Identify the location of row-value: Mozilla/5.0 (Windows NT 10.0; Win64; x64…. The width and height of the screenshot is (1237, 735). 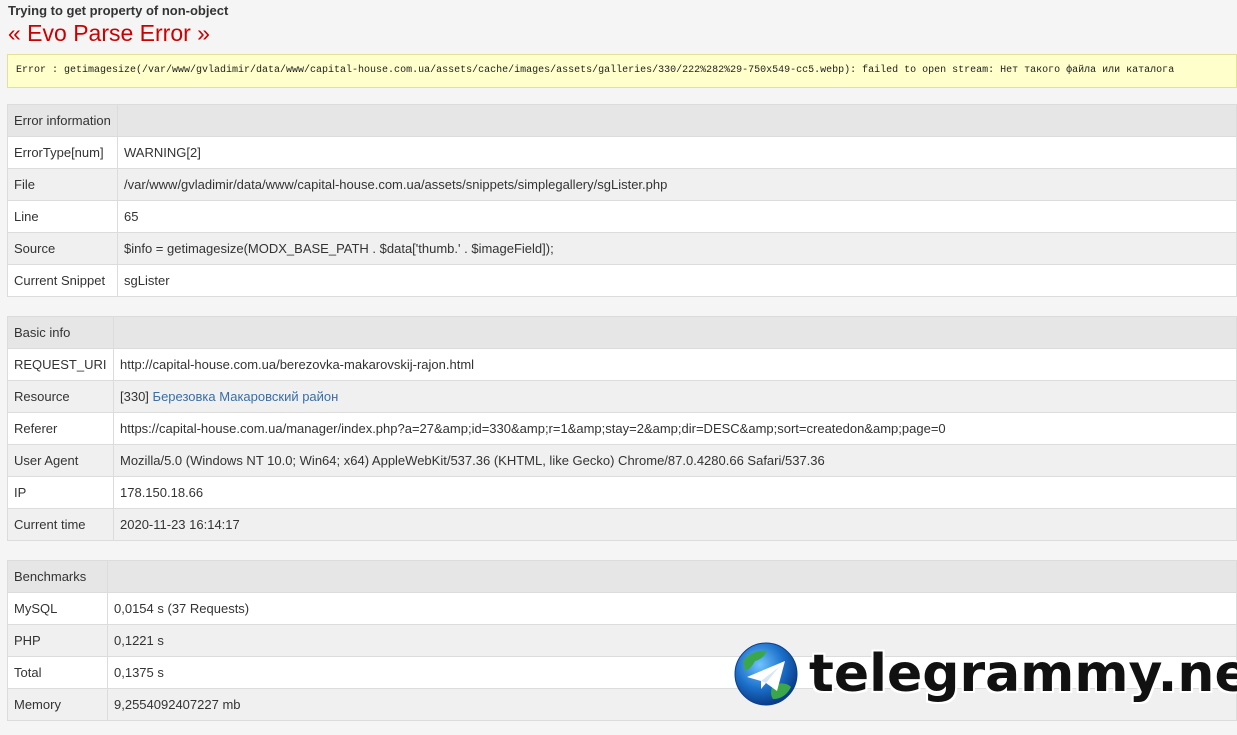
(675, 460).